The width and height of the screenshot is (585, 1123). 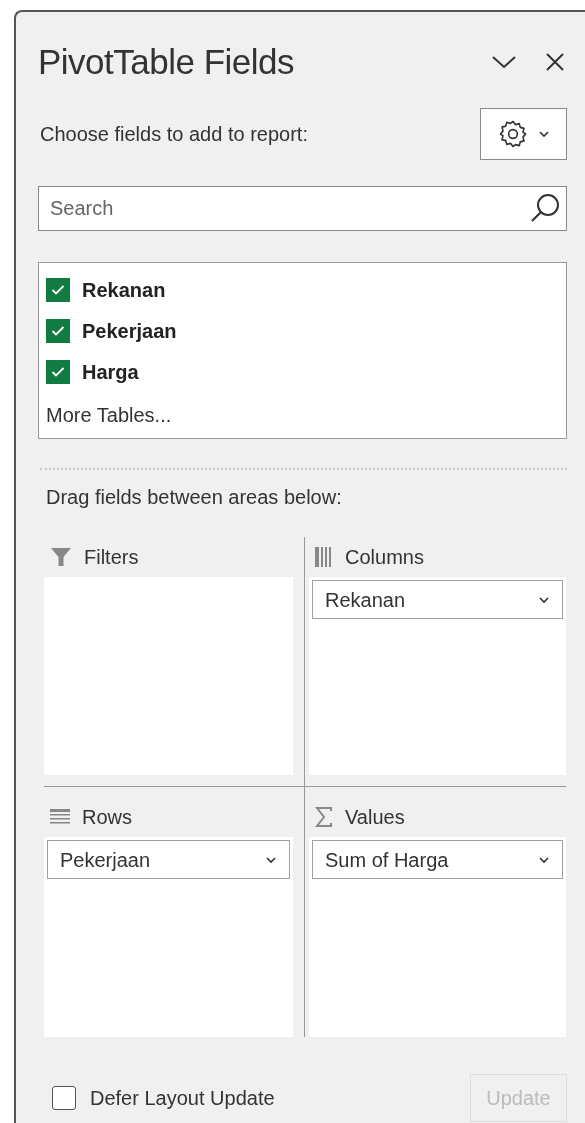 I want to click on field-label: Rekanan, so click(x=124, y=290).